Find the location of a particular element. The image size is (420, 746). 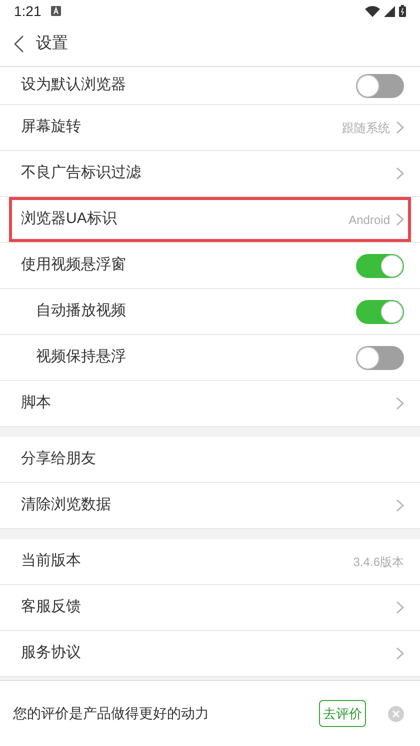

setting-label: 不良广告标识过滤 is located at coordinates (81, 173).